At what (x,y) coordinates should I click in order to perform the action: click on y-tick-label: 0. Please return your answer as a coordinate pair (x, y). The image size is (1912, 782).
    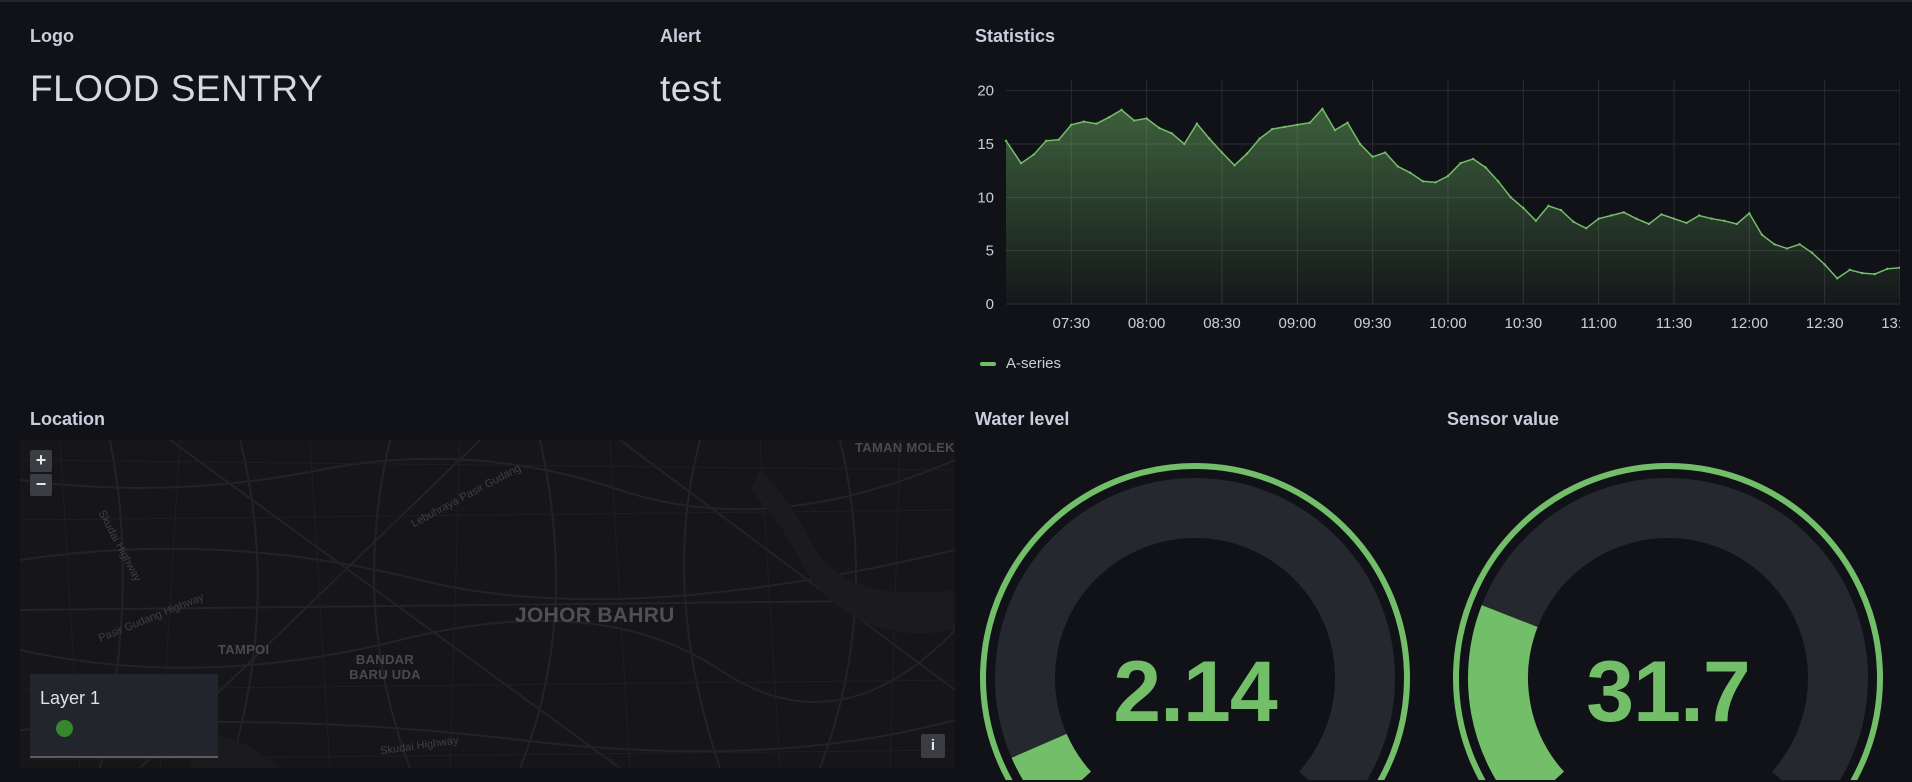
    Looking at the image, I should click on (990, 304).